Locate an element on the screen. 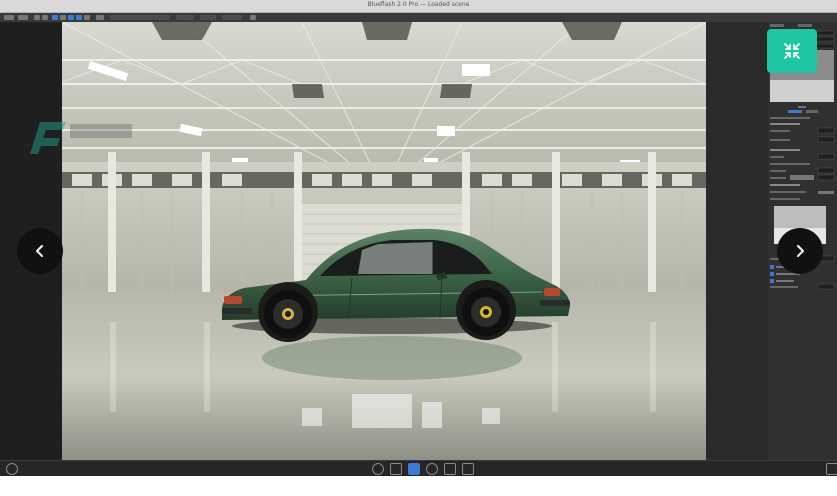 The image size is (837, 496). exit-fullscreen-button is located at coordinates (792, 51).